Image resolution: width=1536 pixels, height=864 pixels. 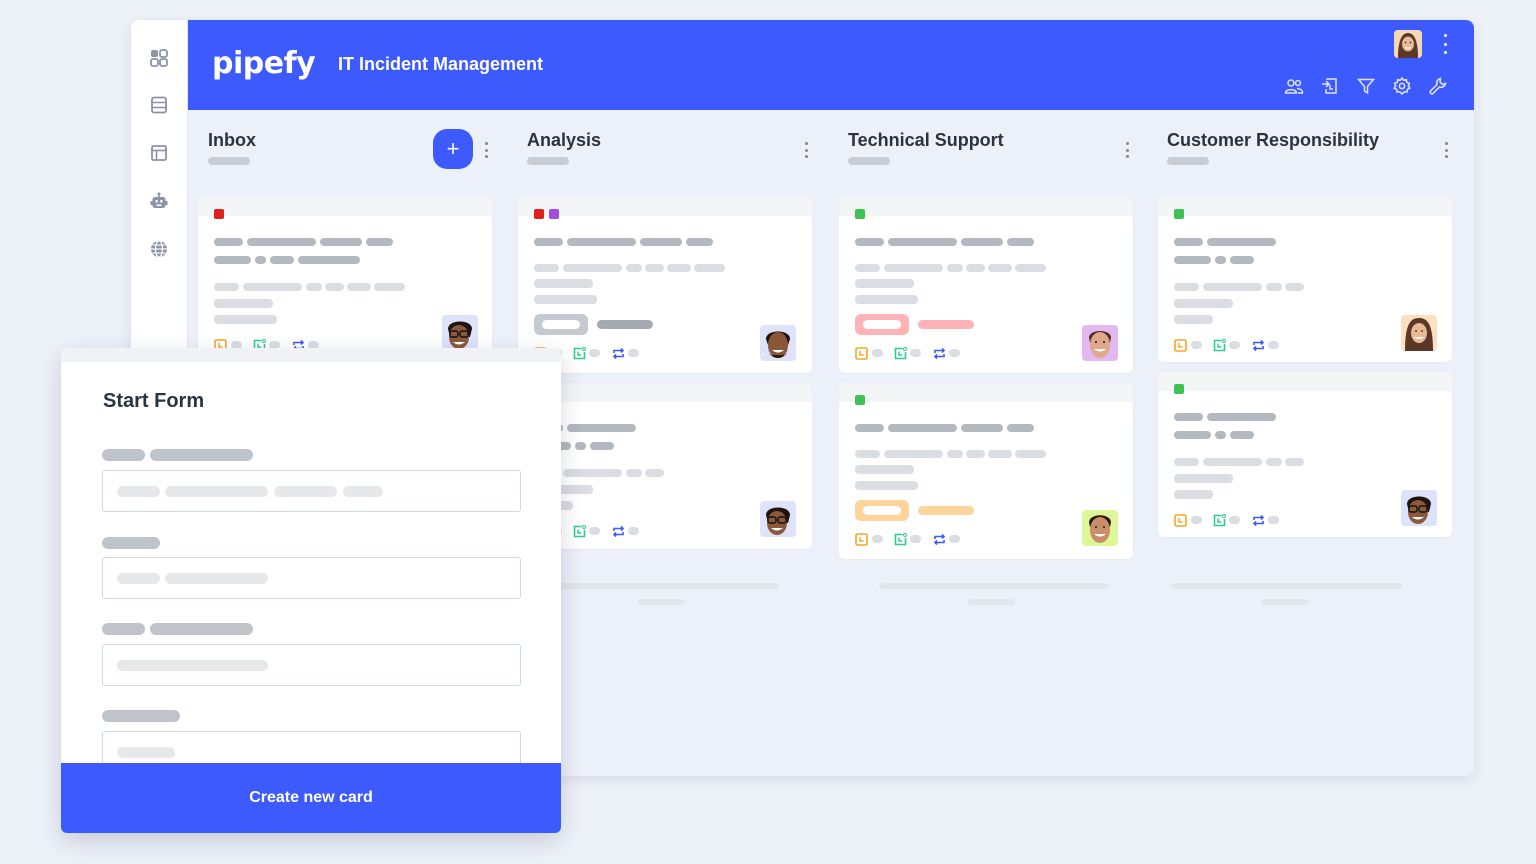 I want to click on wrench-icon, so click(x=1438, y=86).